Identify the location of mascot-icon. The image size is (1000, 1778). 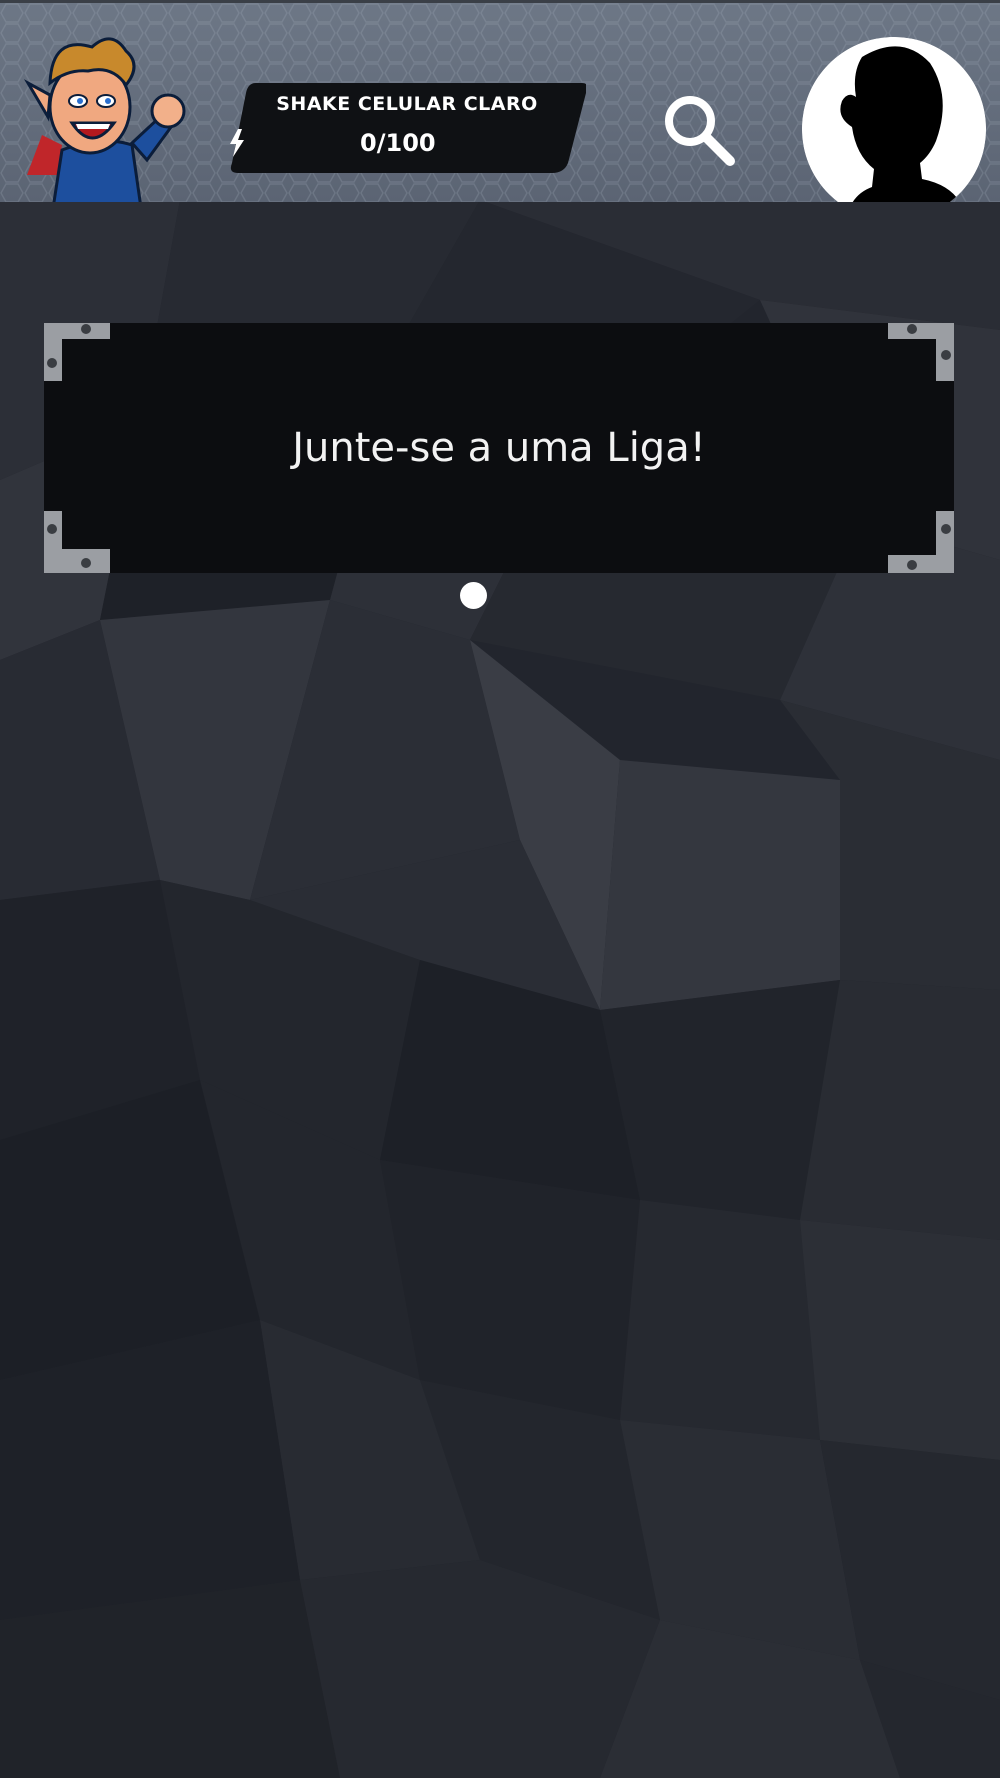
(107, 113).